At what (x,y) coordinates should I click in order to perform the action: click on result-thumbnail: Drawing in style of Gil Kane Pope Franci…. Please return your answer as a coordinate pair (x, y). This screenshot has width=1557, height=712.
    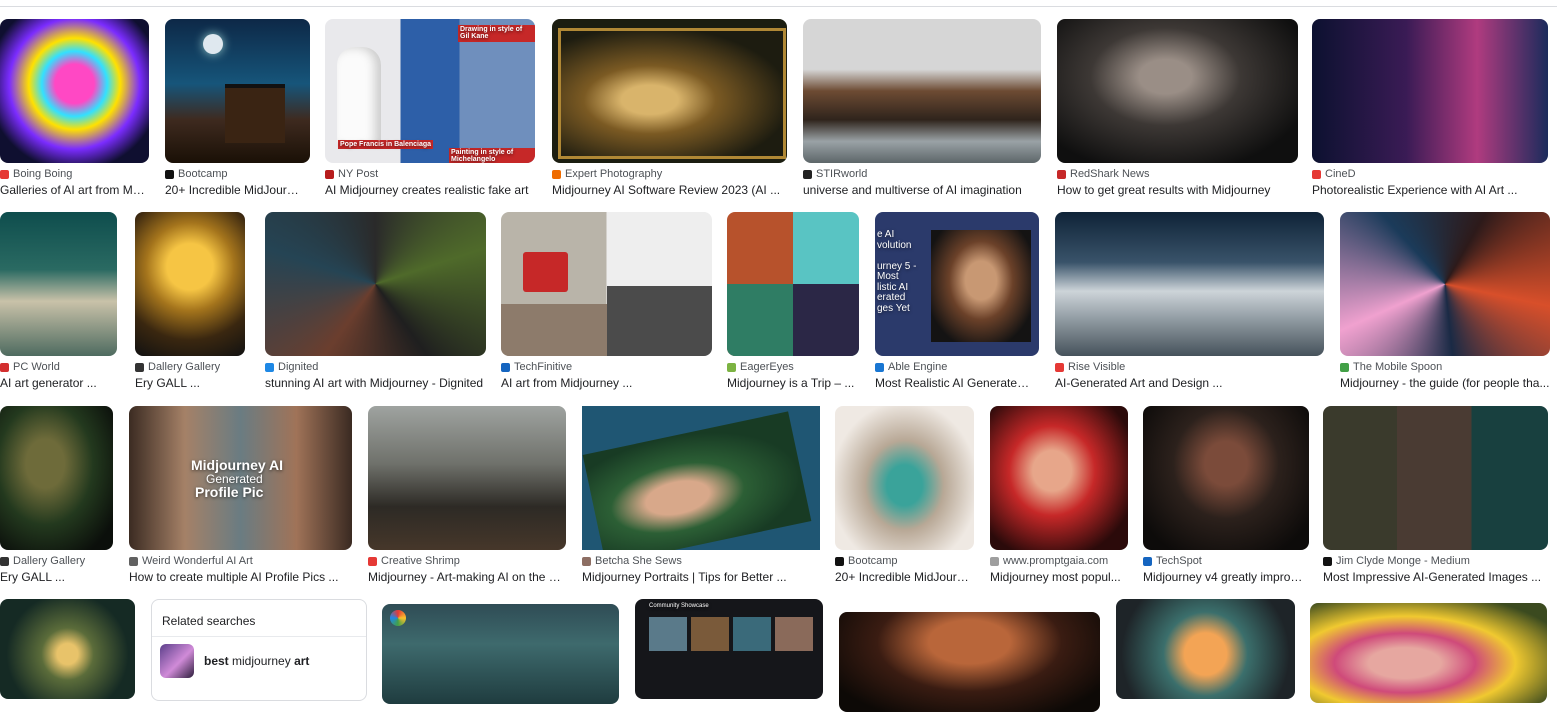
    Looking at the image, I should click on (430, 91).